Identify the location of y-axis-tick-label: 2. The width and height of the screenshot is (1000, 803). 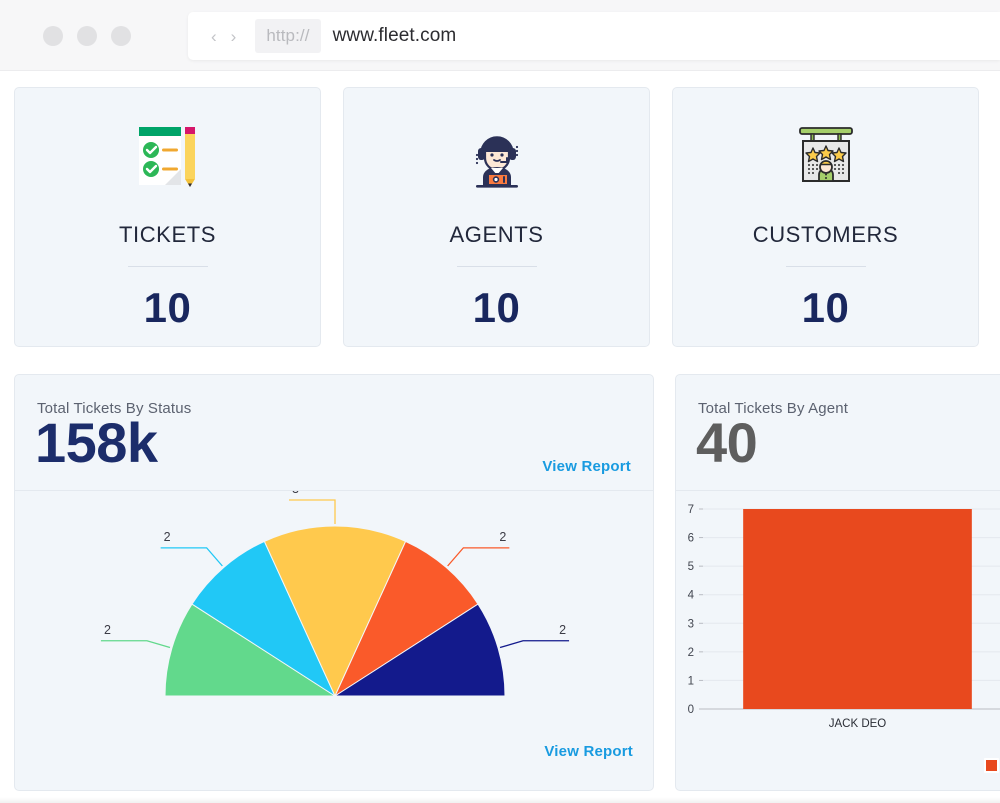
(691, 653).